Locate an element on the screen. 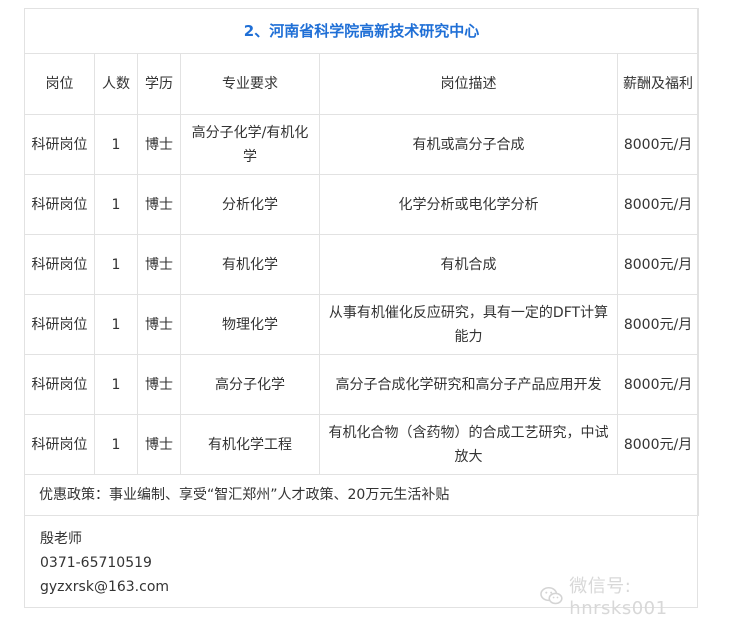 This screenshot has height=619, width=731. cell-major: 分析化学 is located at coordinates (250, 204).